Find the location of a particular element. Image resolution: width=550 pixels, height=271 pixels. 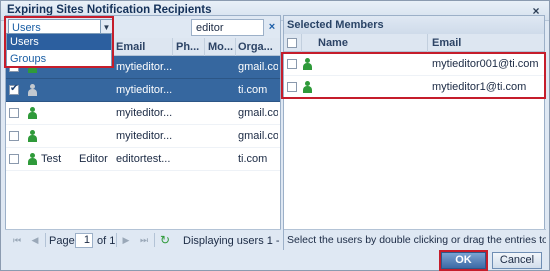

cancel-button: Cancel is located at coordinates (517, 260).